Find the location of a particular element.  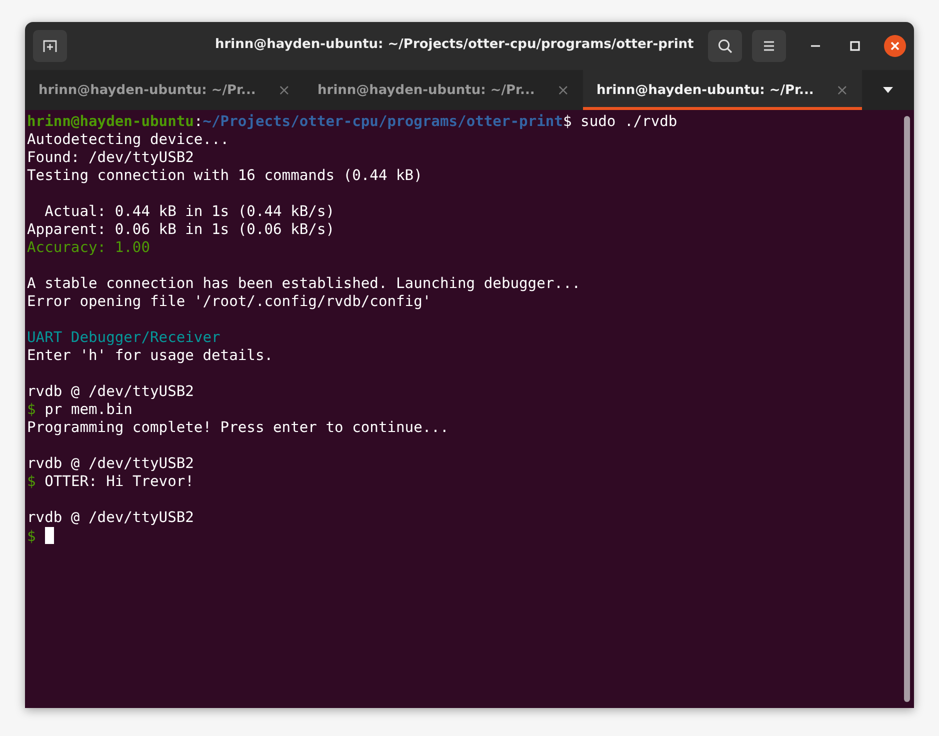

terminal-line: $ is located at coordinates (464, 536).